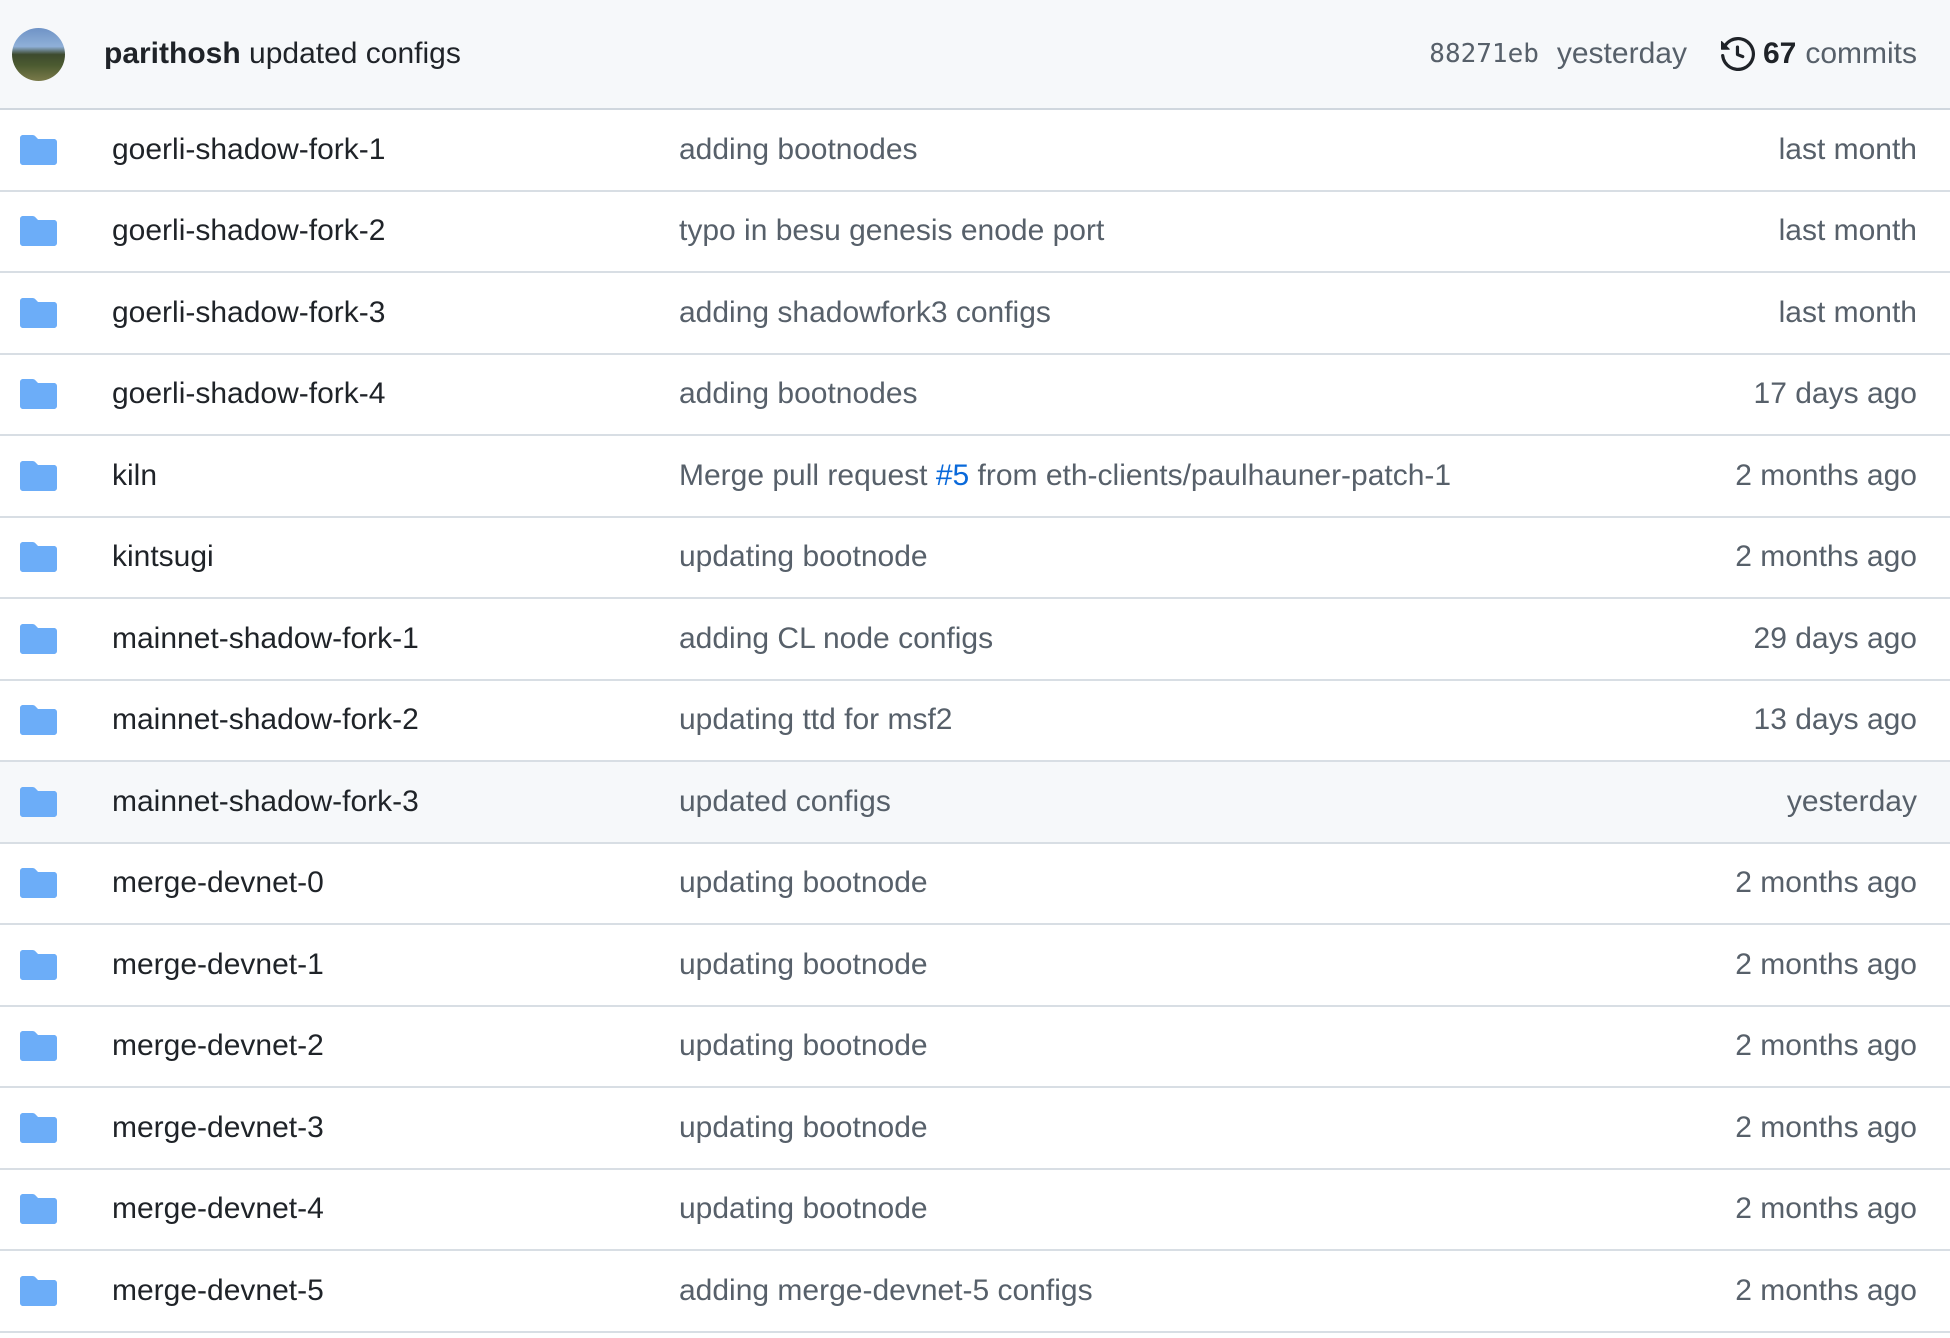 This screenshot has height=1338, width=1950. What do you see at coordinates (1229, 231) in the screenshot?
I see `commit-message-link: typo in besu genesis enode port` at bounding box center [1229, 231].